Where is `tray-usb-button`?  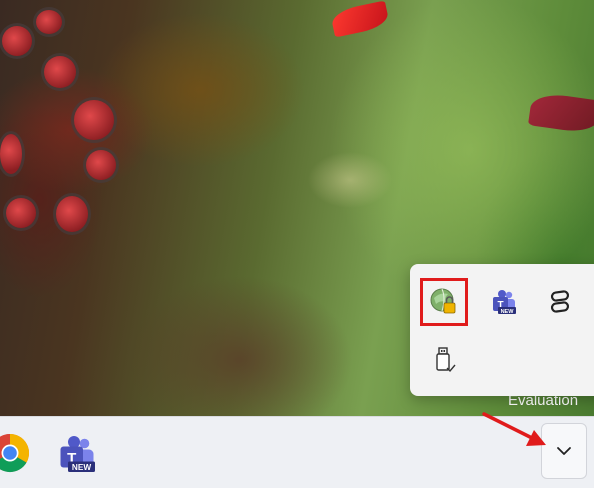 tray-usb-button is located at coordinates (444, 360).